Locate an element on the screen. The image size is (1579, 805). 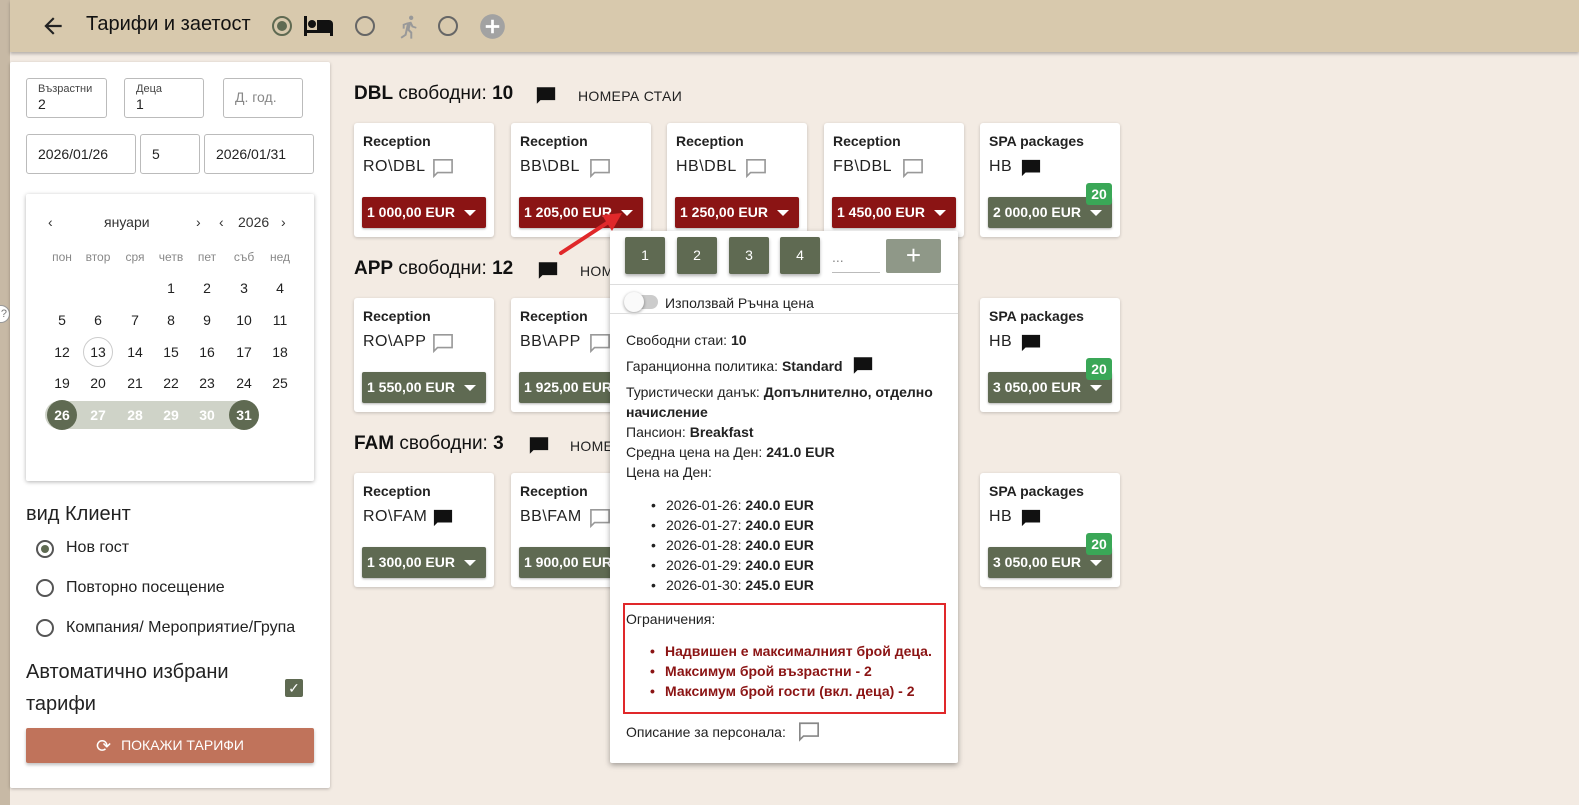
prev-month-icon: ‹ is located at coordinates (50, 222).